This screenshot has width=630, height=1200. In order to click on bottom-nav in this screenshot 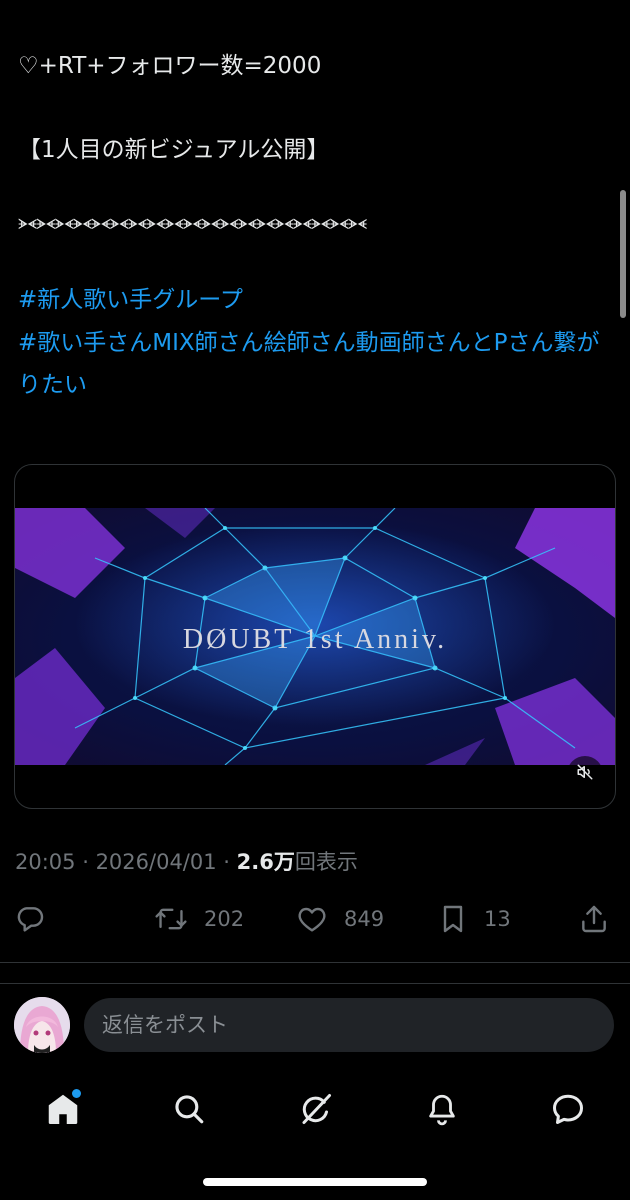, I will do `click(315, 1107)`.